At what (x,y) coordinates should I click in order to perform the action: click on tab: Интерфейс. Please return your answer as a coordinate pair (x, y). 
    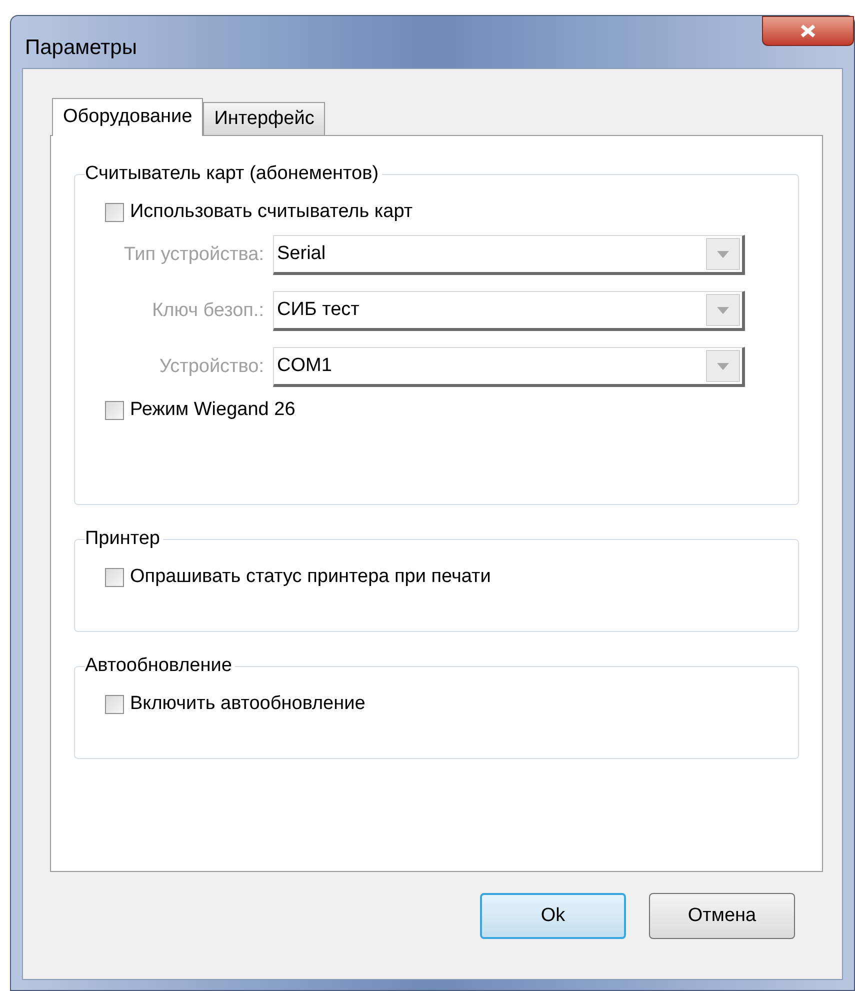
    Looking at the image, I should click on (264, 118).